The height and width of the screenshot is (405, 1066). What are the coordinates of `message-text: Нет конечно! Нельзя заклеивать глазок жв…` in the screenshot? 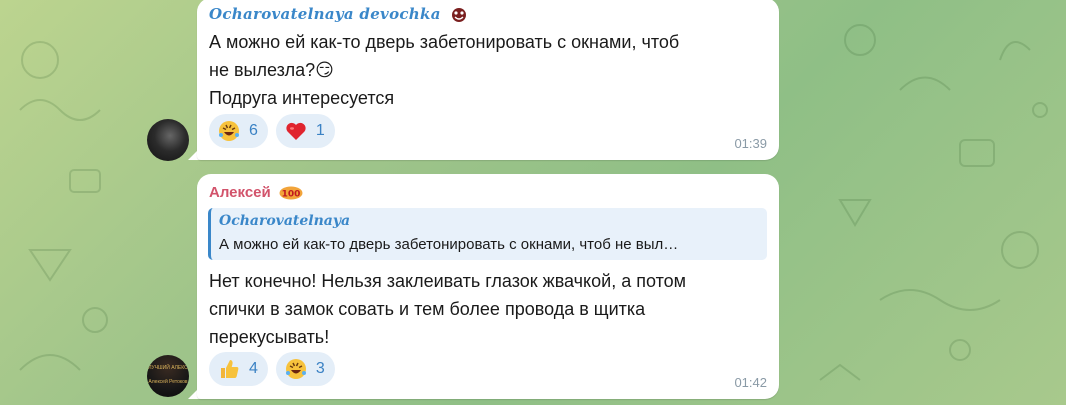 It's located at (447, 309).